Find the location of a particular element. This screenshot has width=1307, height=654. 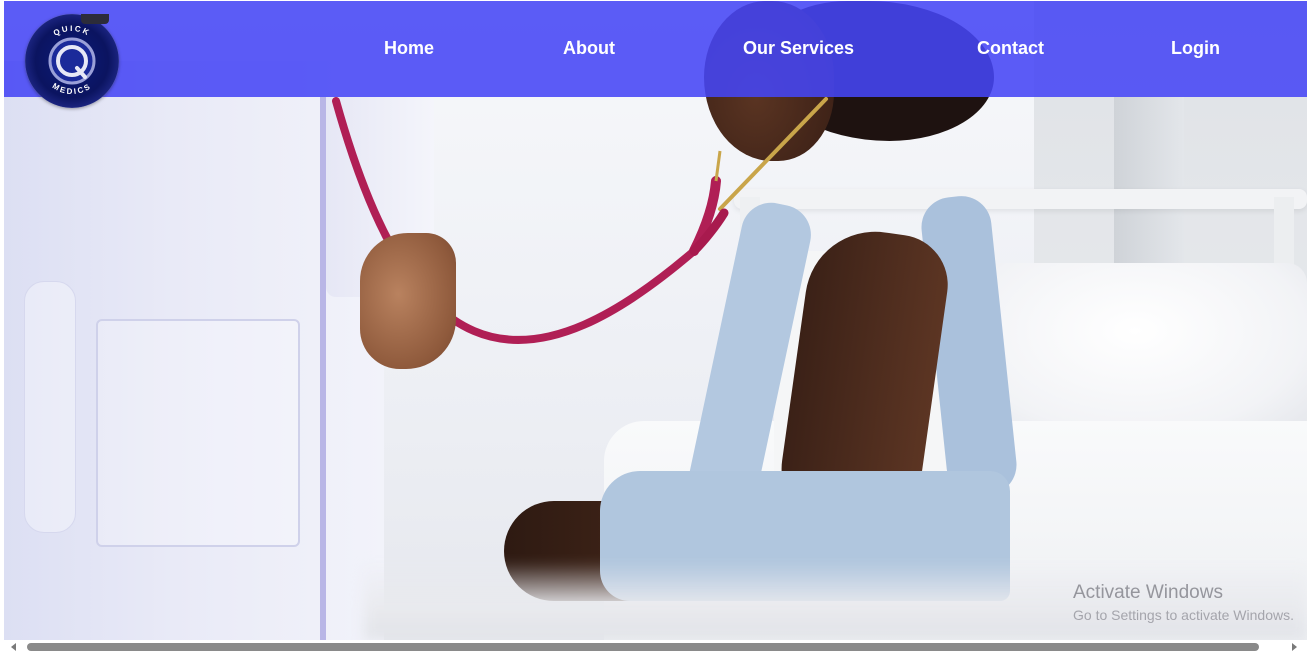

top-navbar: Home About Our Services Contact Login is located at coordinates (655, 49).